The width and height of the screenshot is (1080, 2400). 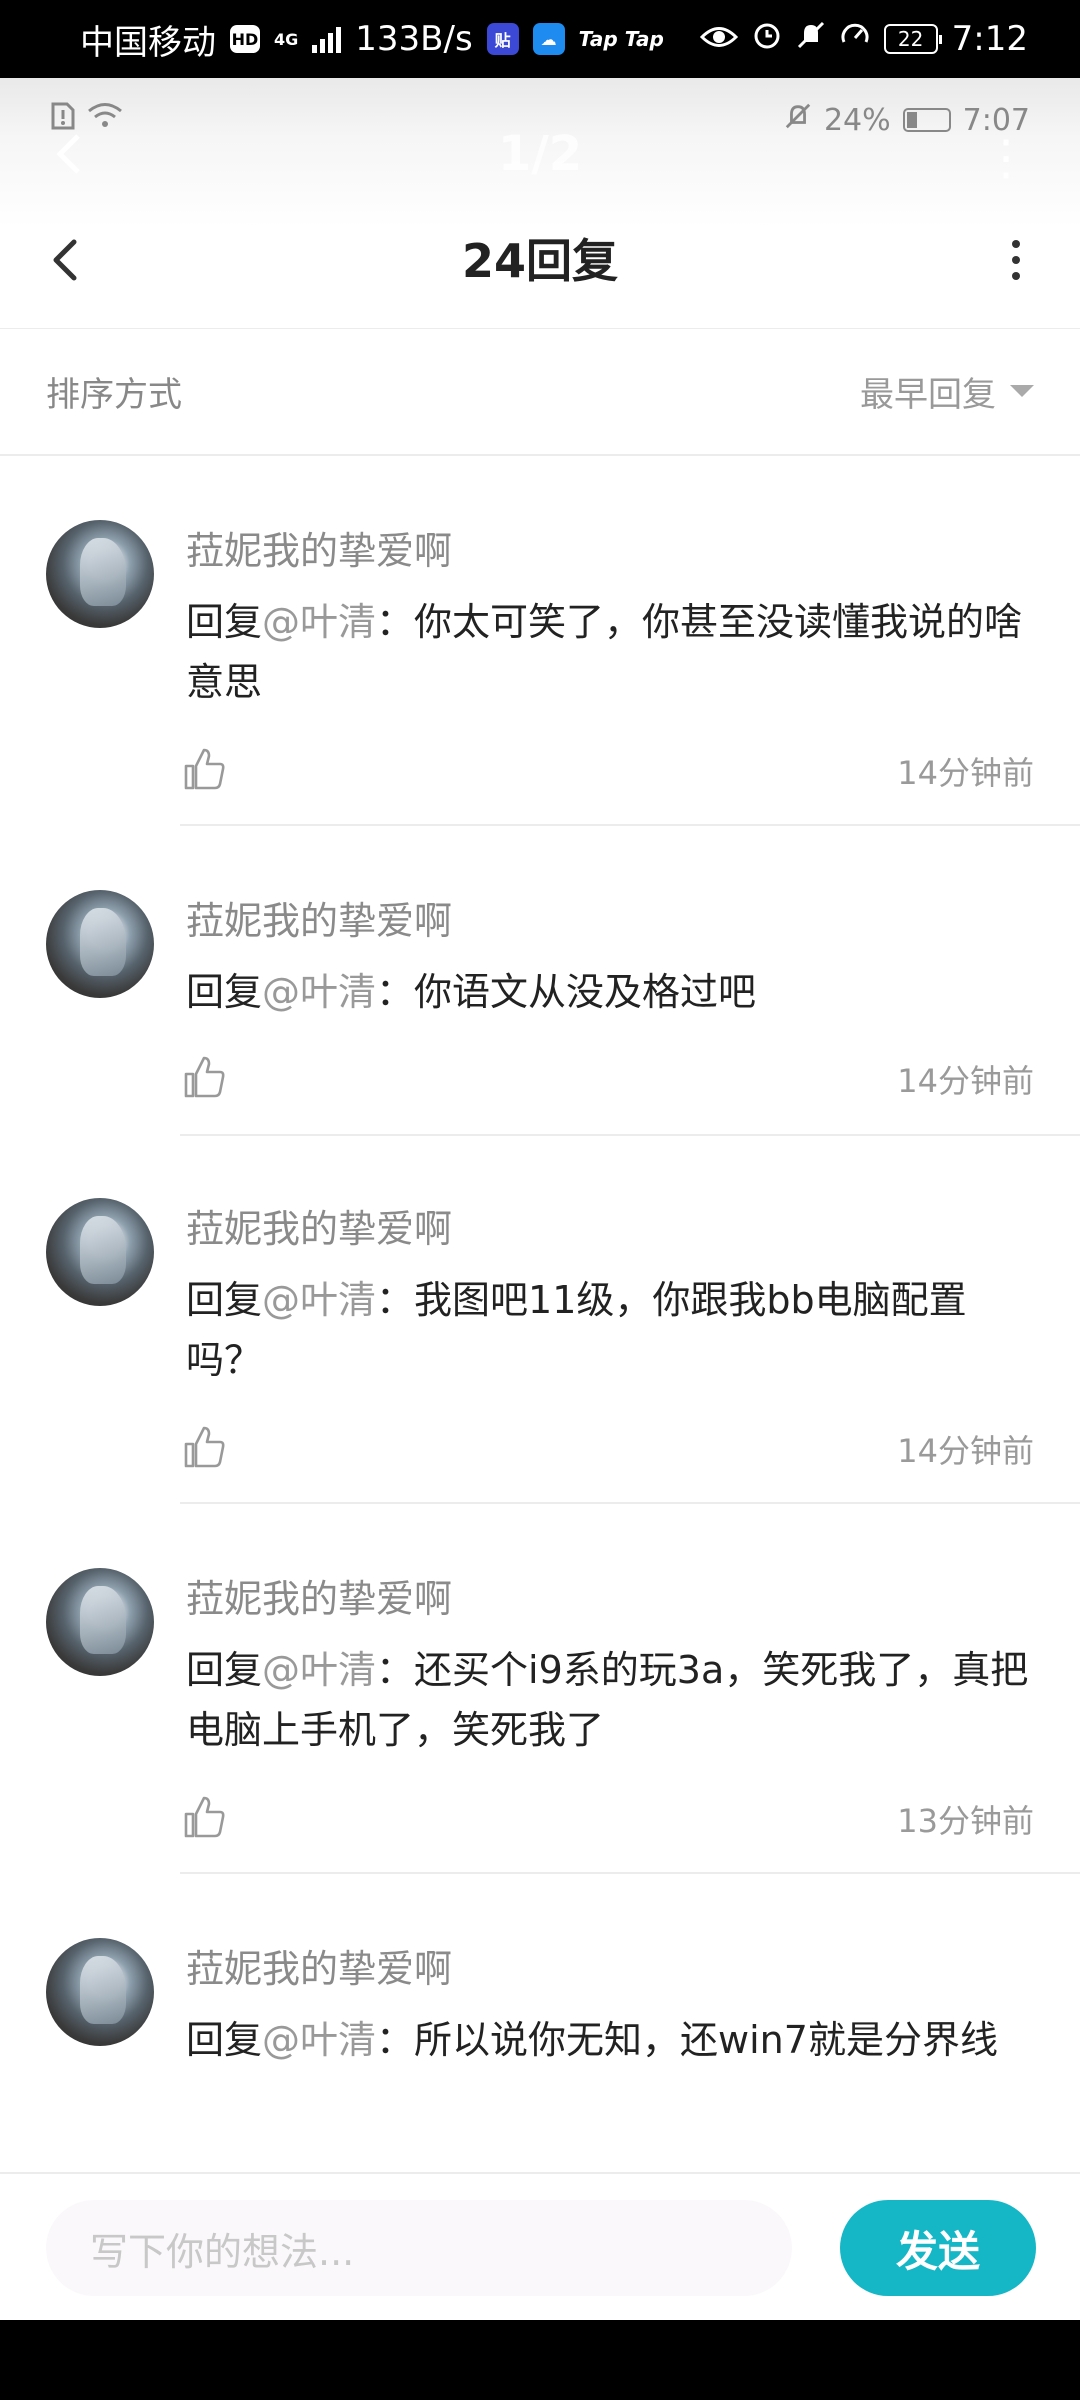 What do you see at coordinates (502, 39) in the screenshot?
I see `tieba-app-icon: 贴` at bounding box center [502, 39].